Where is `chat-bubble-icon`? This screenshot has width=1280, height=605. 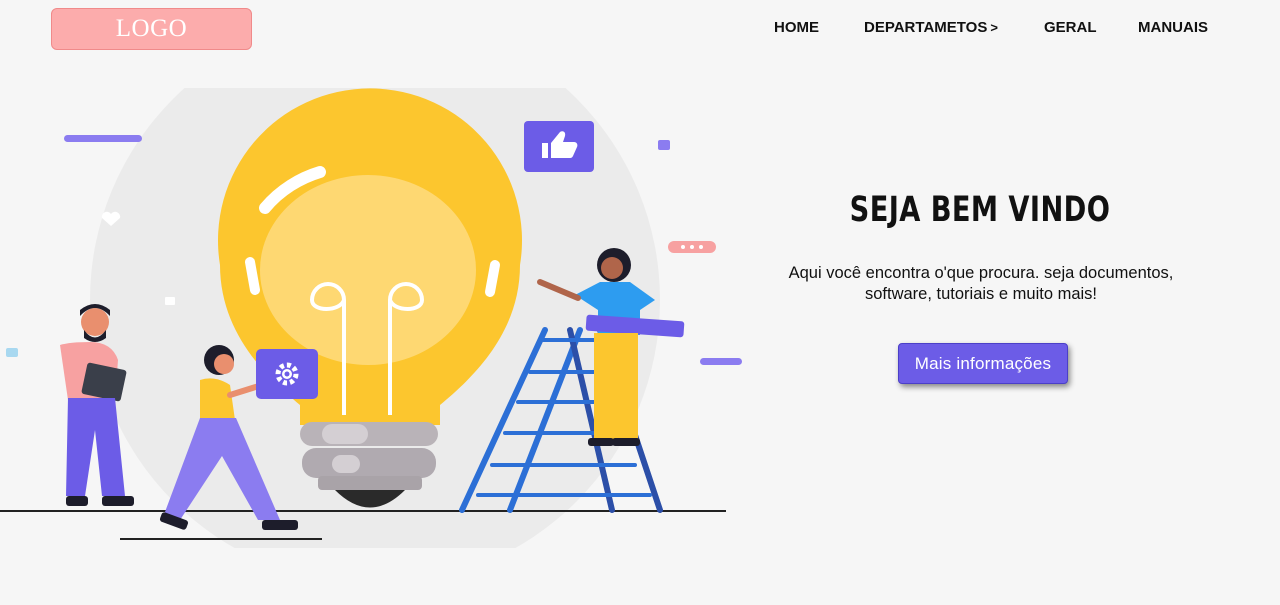
chat-bubble-icon is located at coordinates (692, 247).